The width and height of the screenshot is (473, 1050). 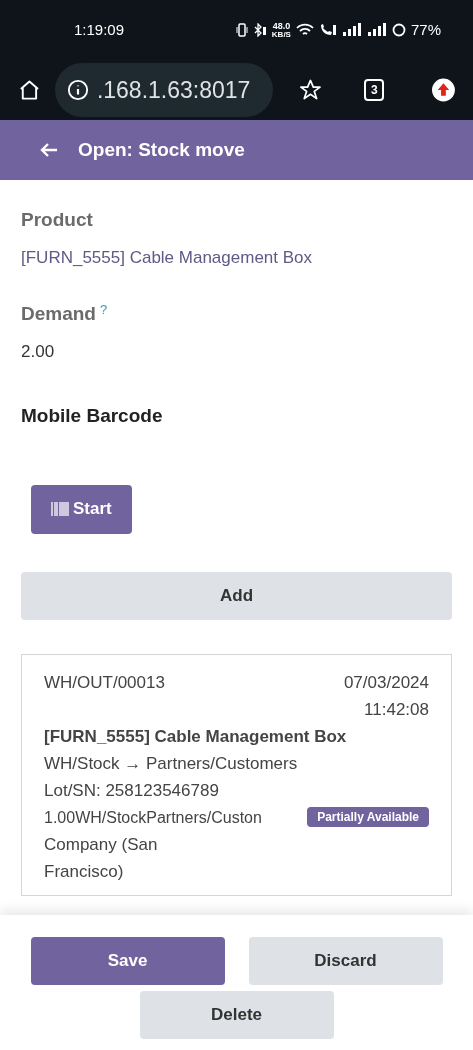 I want to click on status-badge: Partially Available, so click(x=368, y=817).